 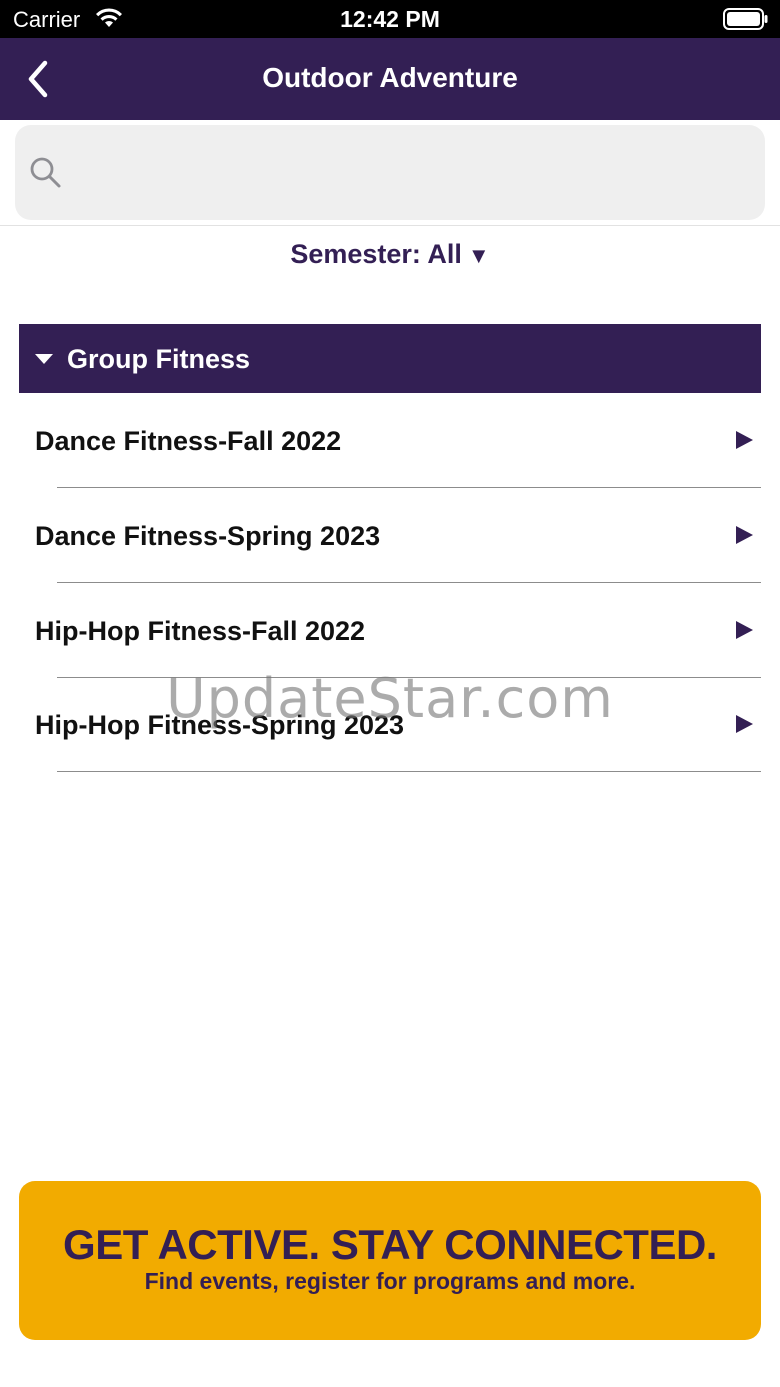 What do you see at coordinates (390, 630) in the screenshot?
I see `list-item: Hip-Hop Fitness-Fall 2022` at bounding box center [390, 630].